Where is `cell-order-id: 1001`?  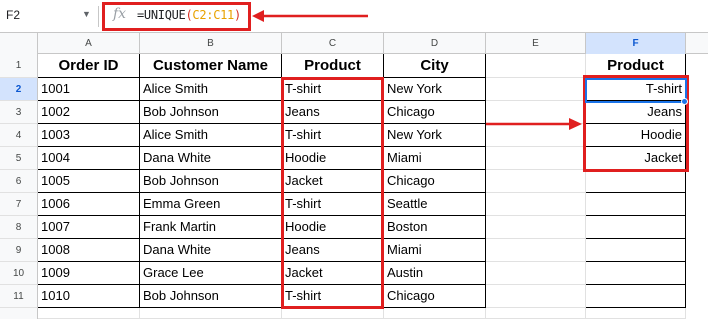 cell-order-id: 1001 is located at coordinates (89, 89).